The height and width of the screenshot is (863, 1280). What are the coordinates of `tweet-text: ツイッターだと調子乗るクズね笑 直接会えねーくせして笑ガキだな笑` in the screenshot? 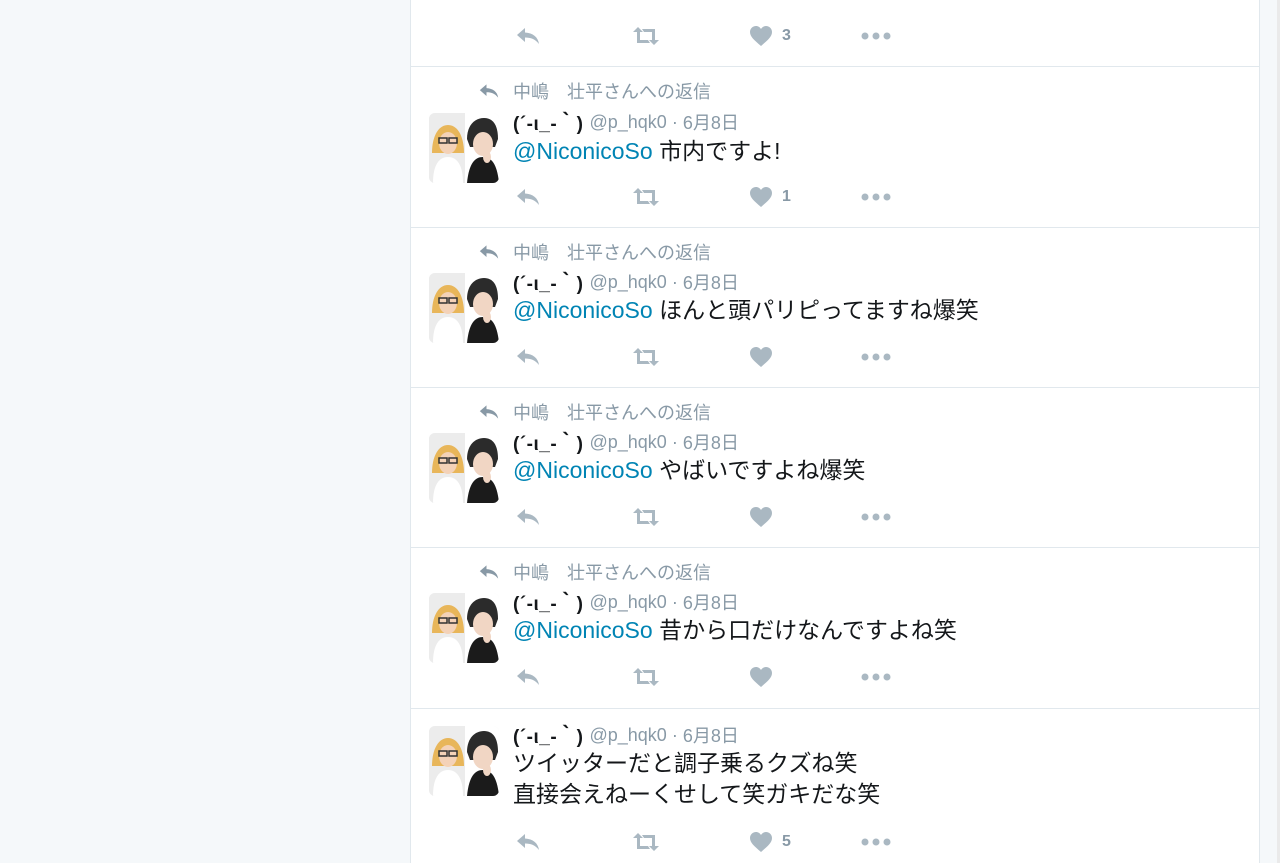 It's located at (696, 779).